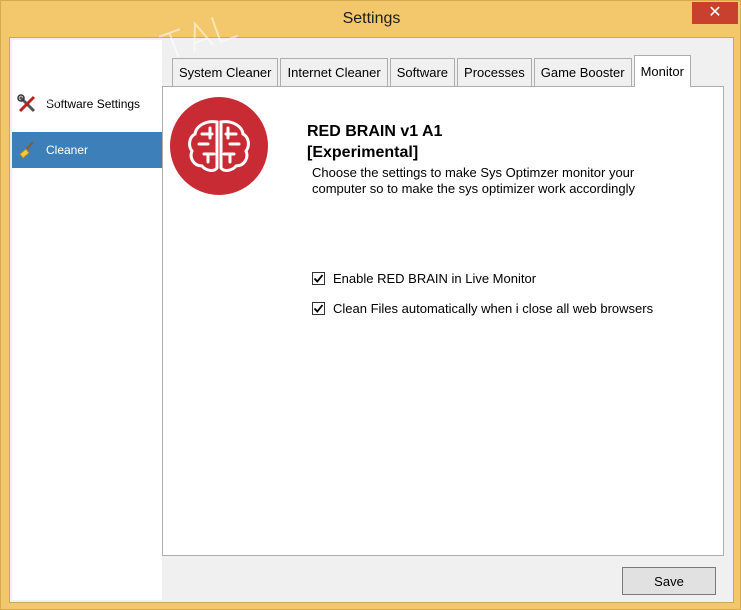  What do you see at coordinates (374, 142) in the screenshot?
I see `monitor-title: RED BRAIN v1 A1 [Experimental]` at bounding box center [374, 142].